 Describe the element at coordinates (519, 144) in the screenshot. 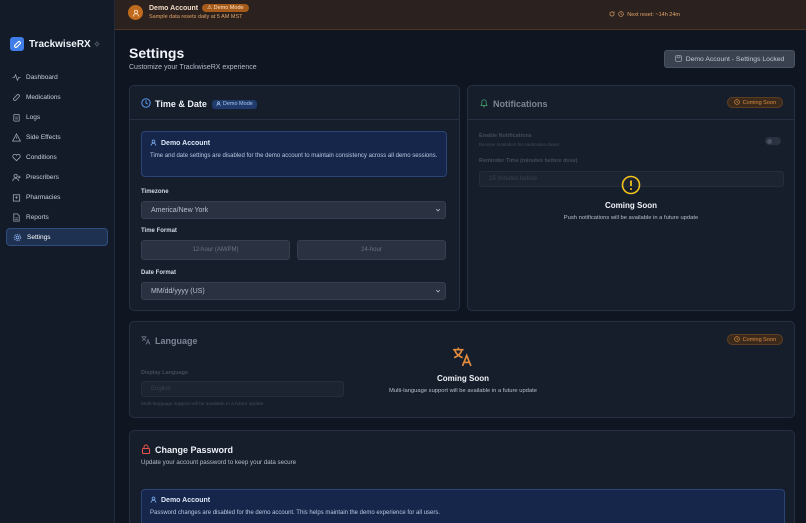

I see `enable-notifications-subtitle: Receive reminders for medication doses` at that location.